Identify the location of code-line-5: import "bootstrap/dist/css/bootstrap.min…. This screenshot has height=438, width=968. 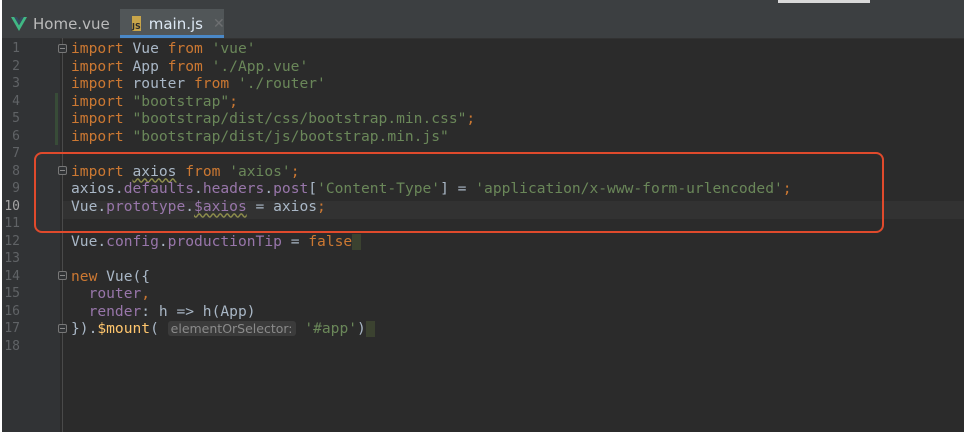
(273, 118).